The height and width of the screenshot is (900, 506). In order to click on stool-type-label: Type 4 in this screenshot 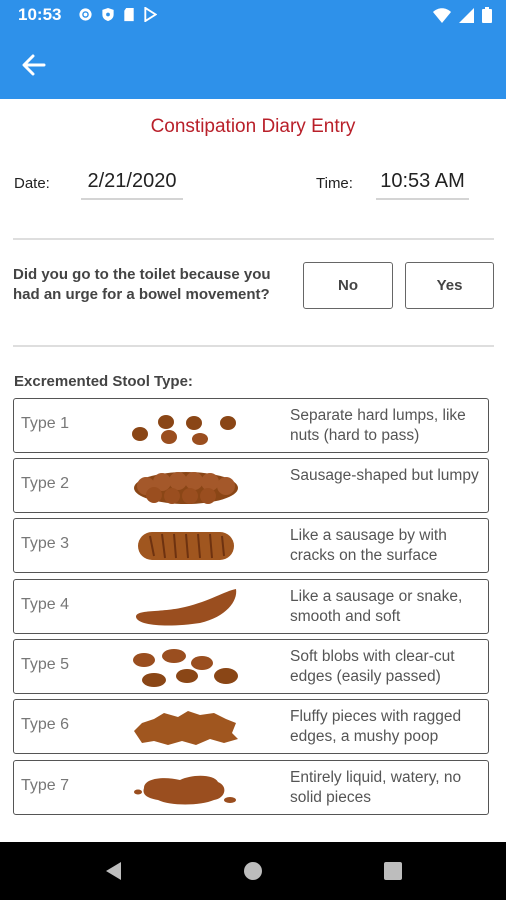, I will do `click(45, 604)`.